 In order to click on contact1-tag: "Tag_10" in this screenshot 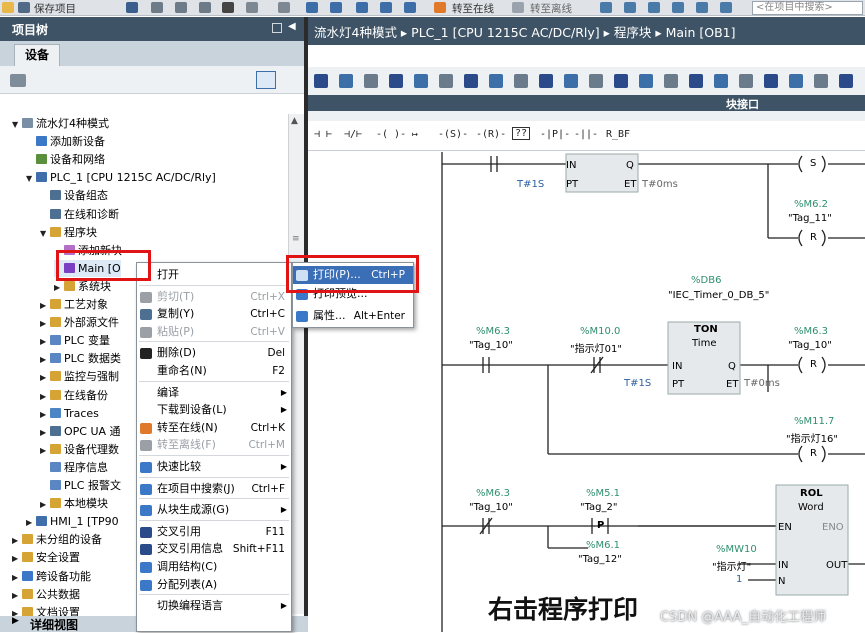, I will do `click(491, 345)`.